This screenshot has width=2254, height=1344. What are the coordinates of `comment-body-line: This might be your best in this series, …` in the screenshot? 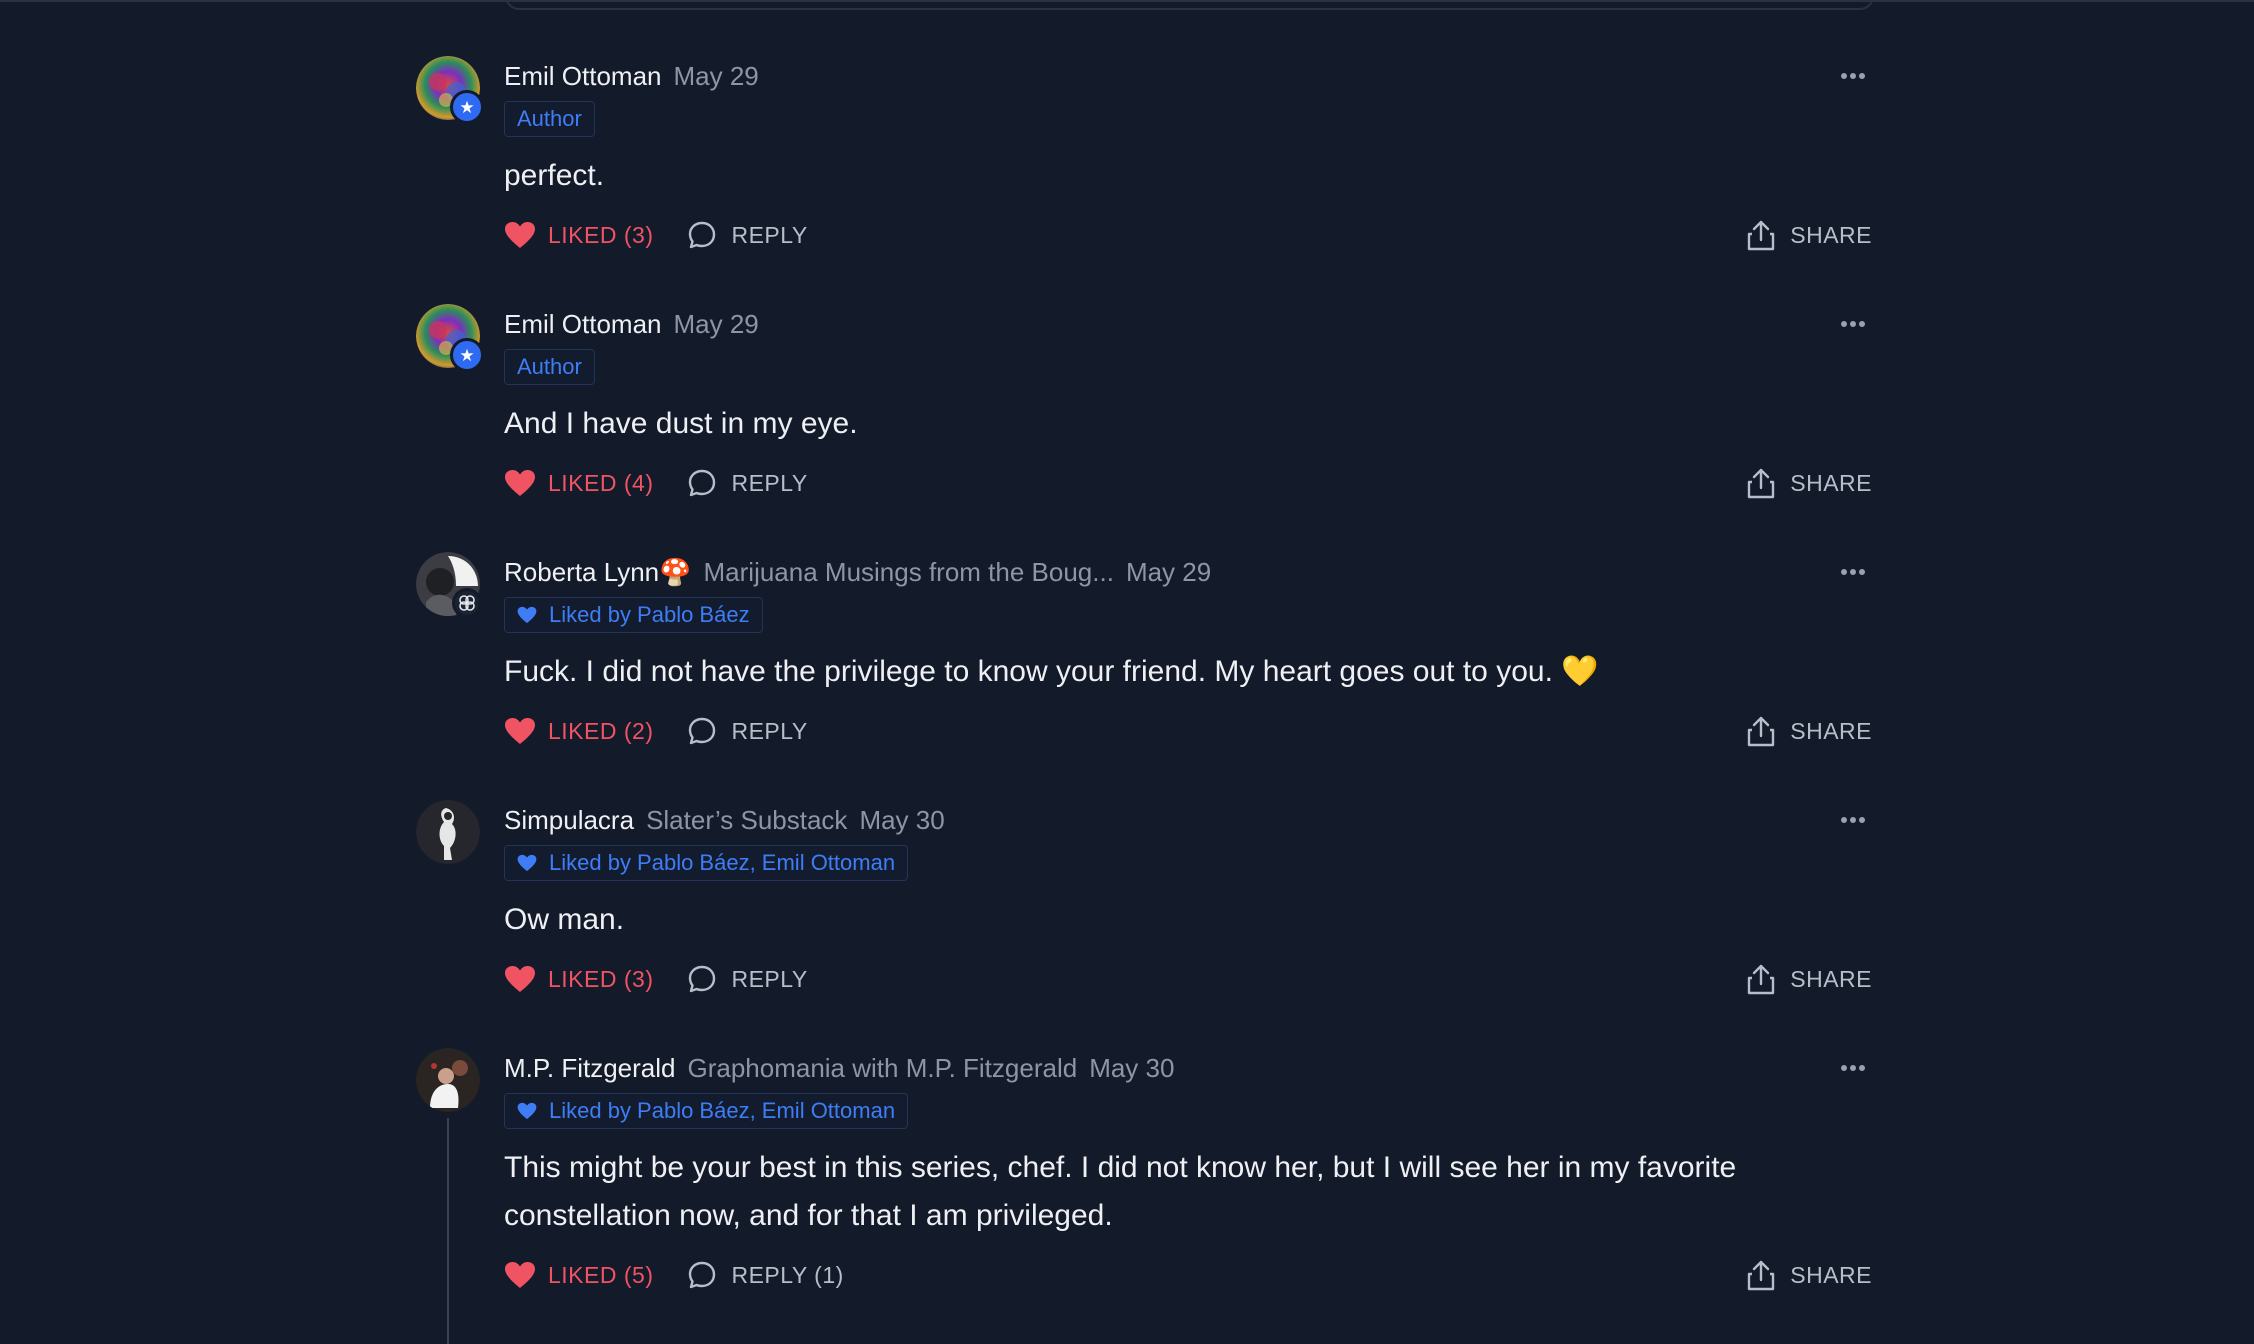 It's located at (1120, 1167).